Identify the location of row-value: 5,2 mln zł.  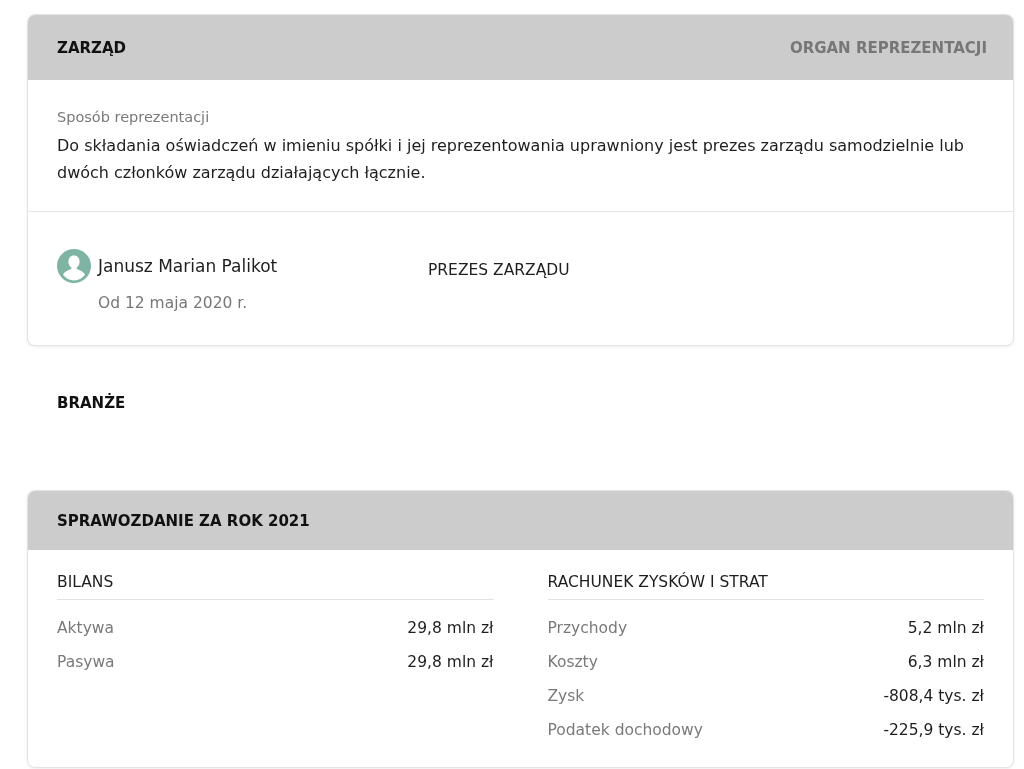
(945, 628).